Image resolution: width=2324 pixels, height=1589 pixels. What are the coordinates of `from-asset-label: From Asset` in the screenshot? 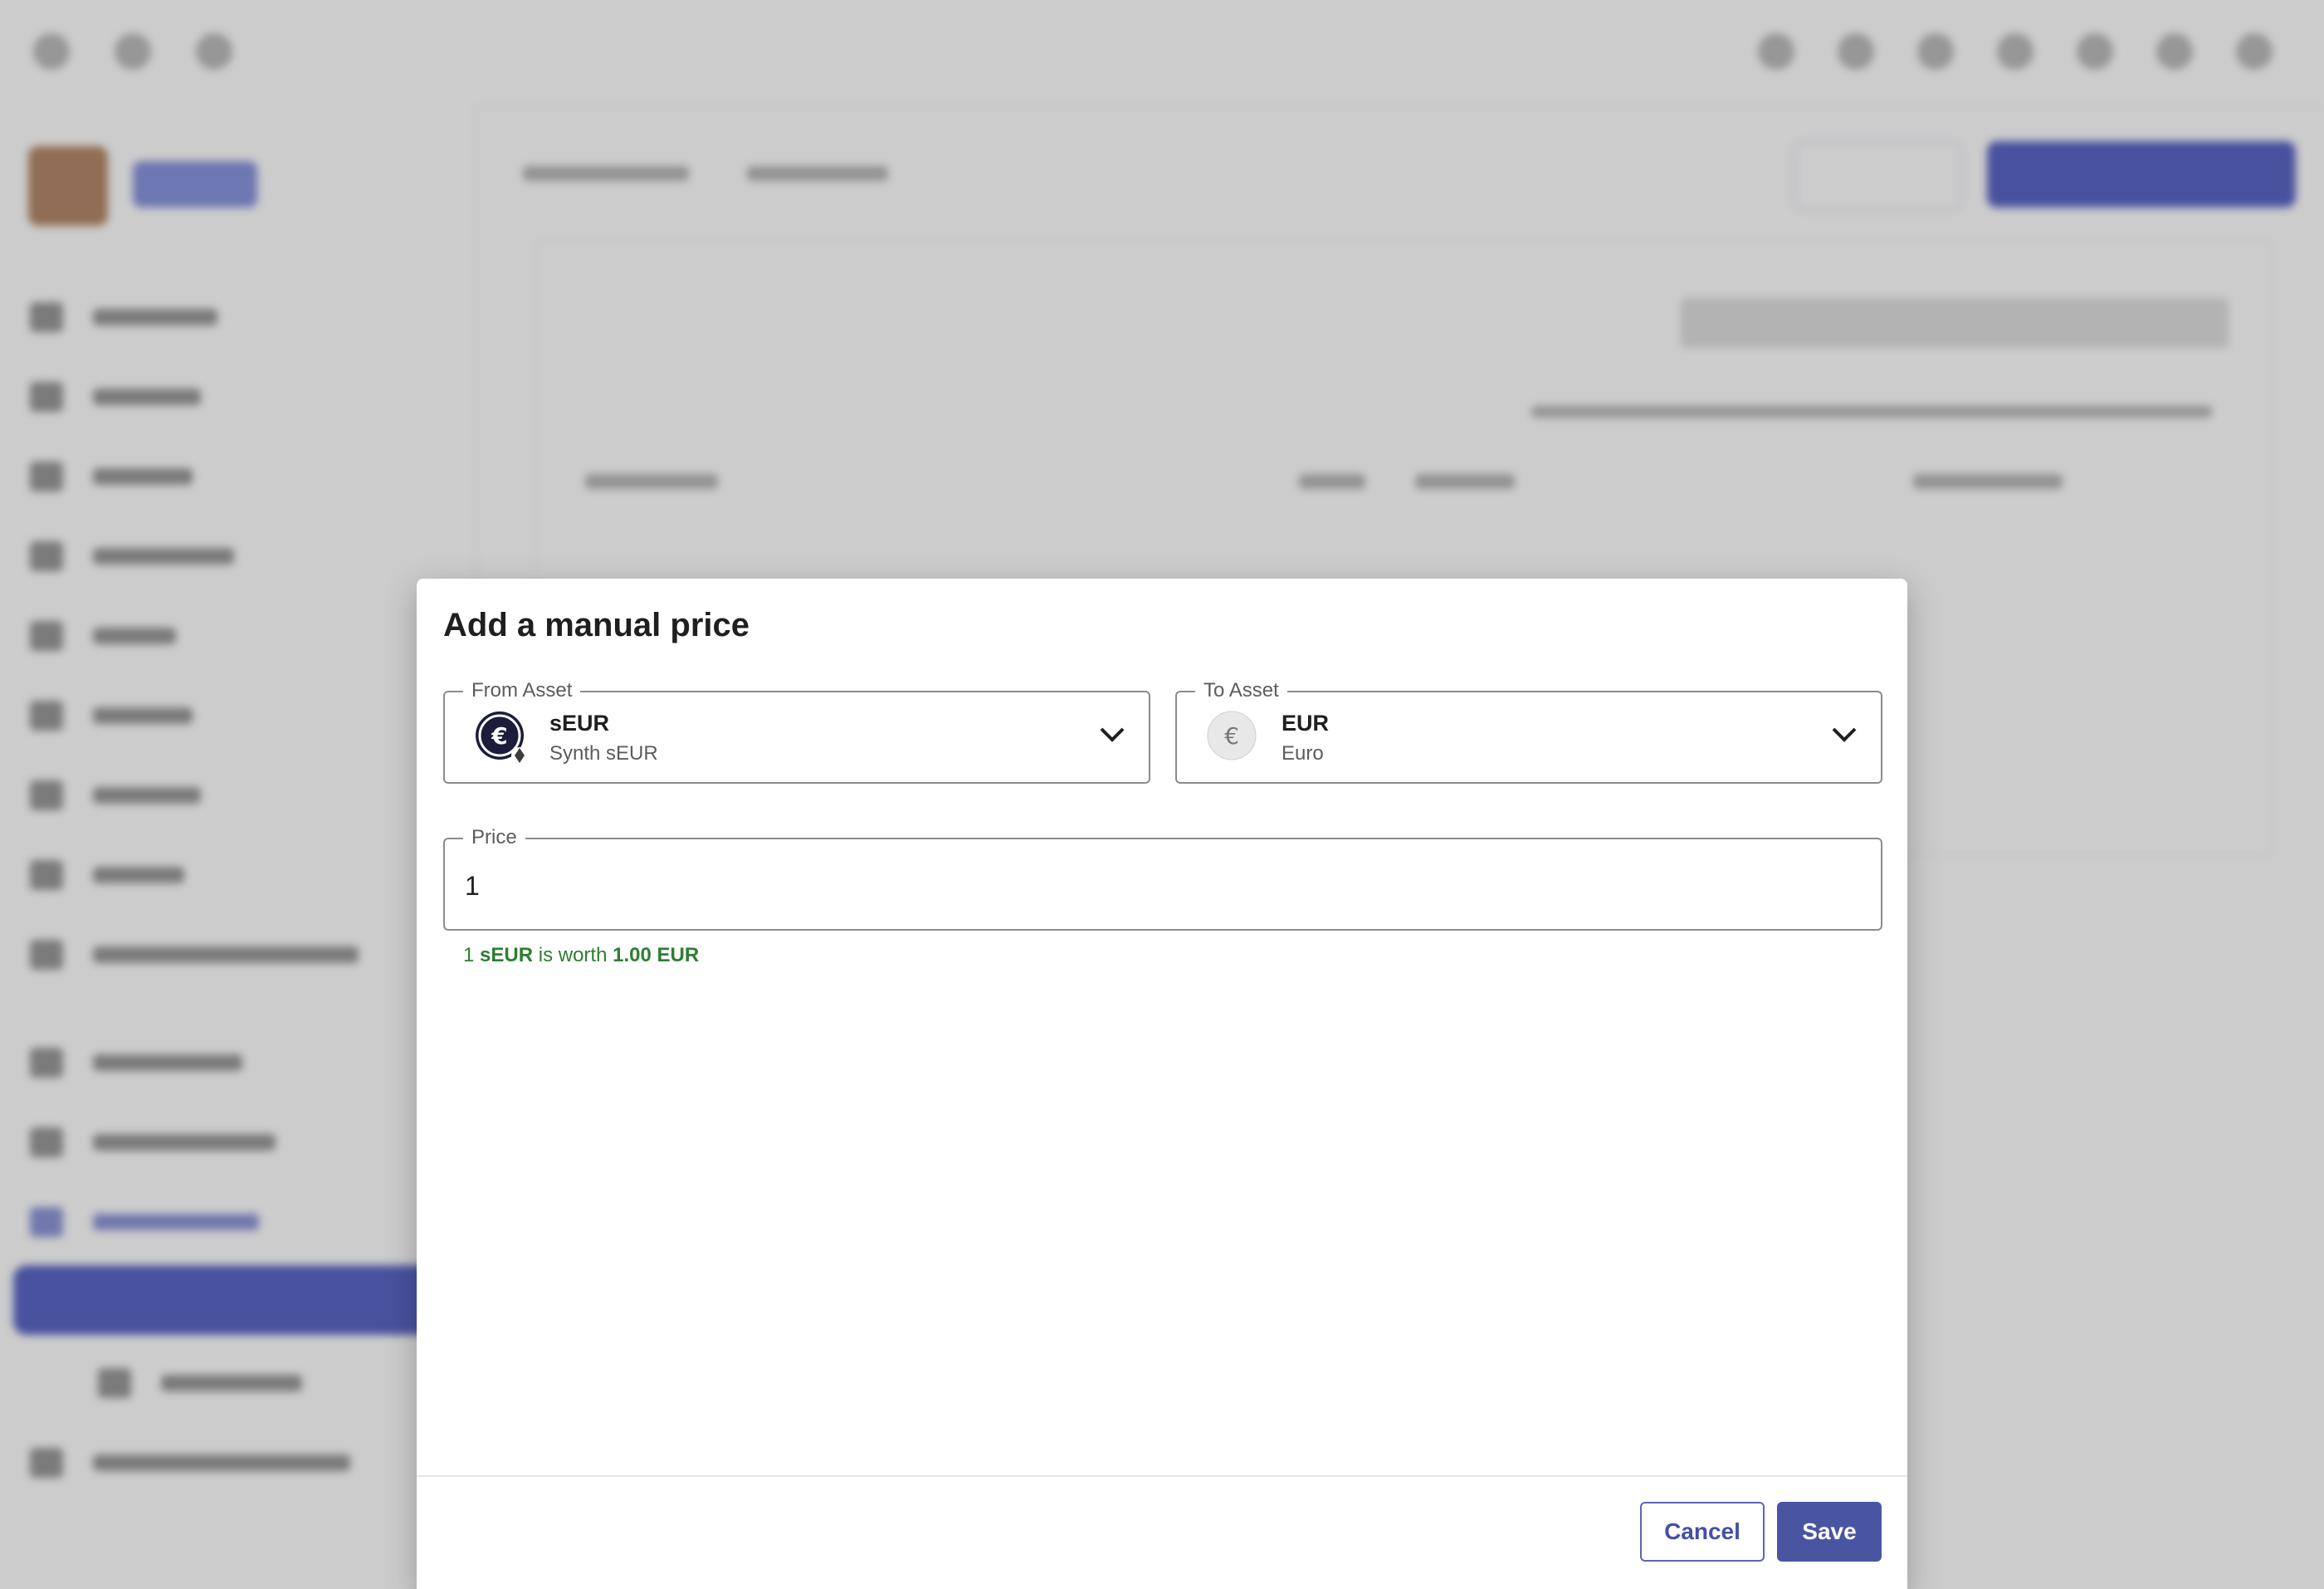 It's located at (522, 690).